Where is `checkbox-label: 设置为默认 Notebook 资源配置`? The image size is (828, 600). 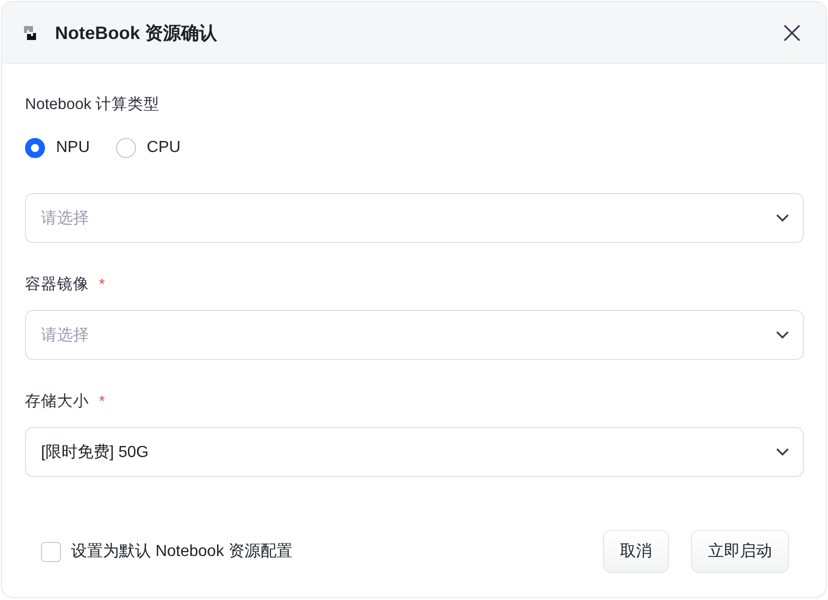
checkbox-label: 设置为默认 Notebook 资源配置 is located at coordinates (181, 552).